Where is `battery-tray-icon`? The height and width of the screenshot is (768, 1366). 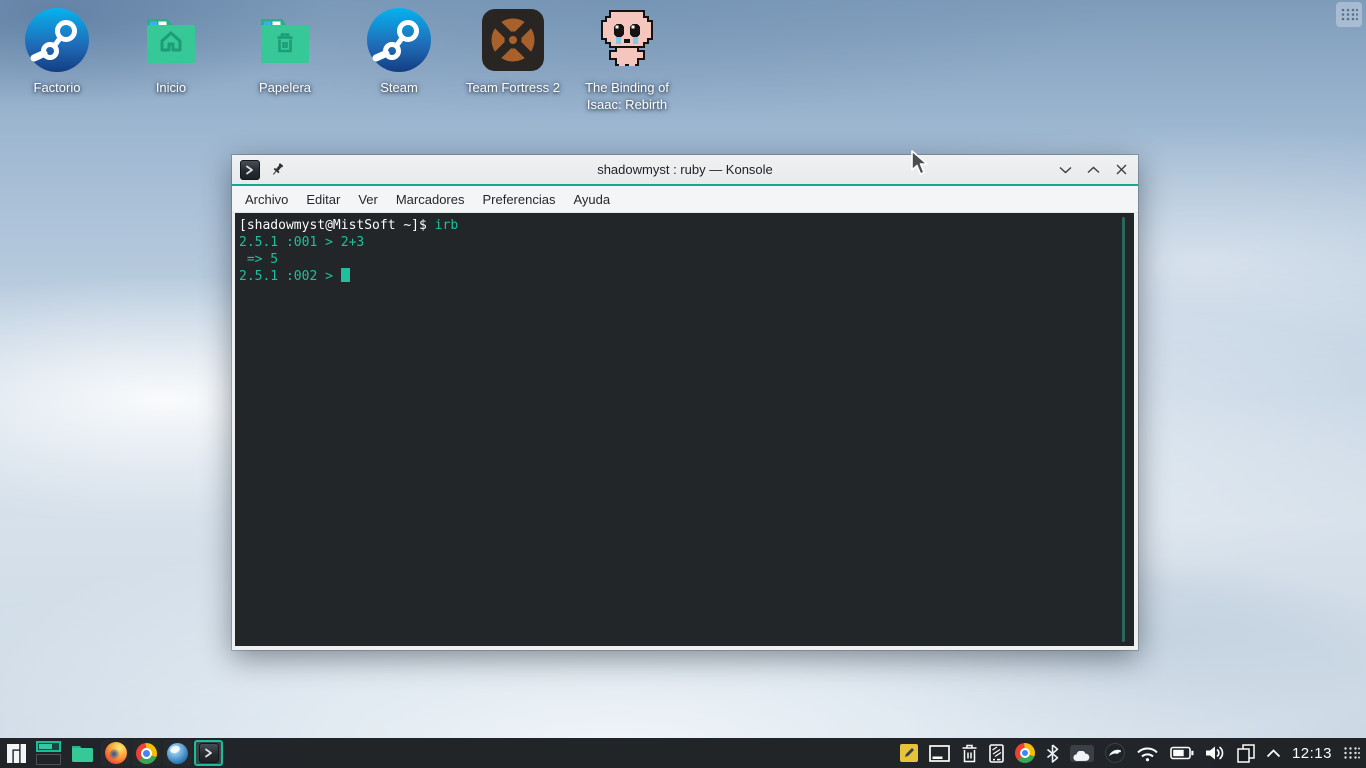 battery-tray-icon is located at coordinates (1182, 753).